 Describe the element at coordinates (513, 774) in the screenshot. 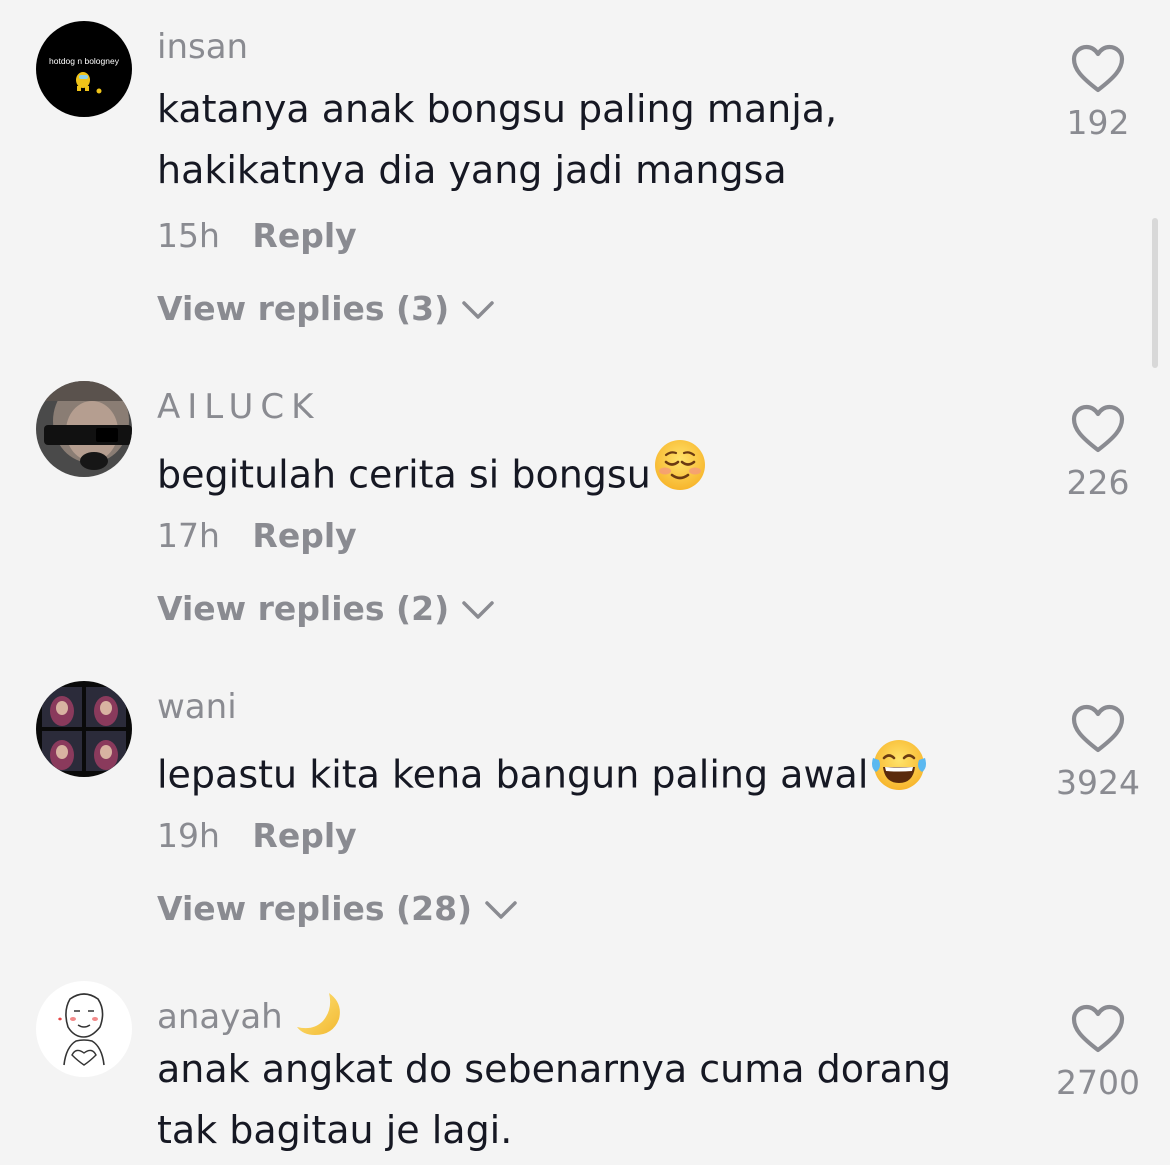

I see `comment-text-content: lepastu kita kena bangun paling awal` at that location.